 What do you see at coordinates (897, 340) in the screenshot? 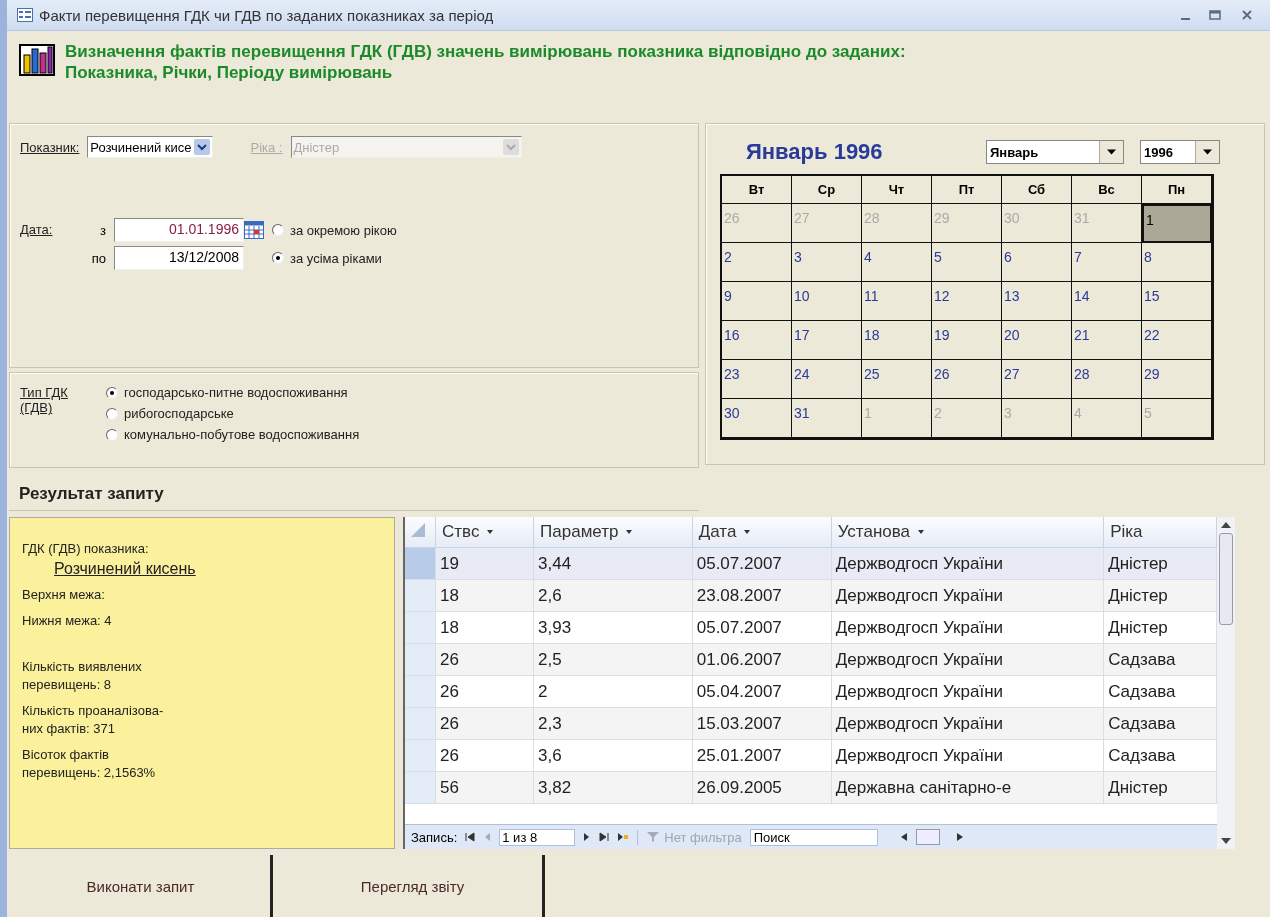
I see `calendar-day: 18` at bounding box center [897, 340].